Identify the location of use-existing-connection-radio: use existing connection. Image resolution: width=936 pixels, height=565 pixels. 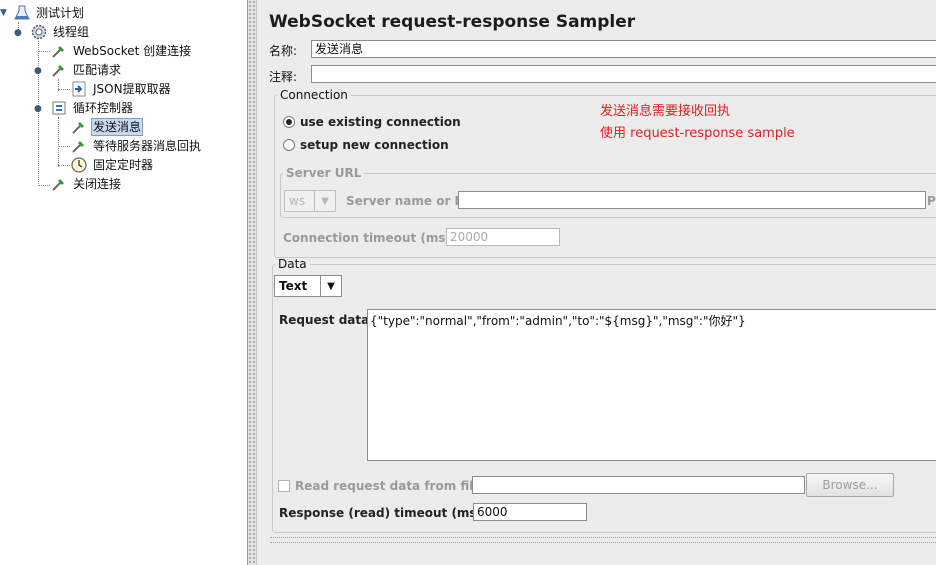
(372, 122).